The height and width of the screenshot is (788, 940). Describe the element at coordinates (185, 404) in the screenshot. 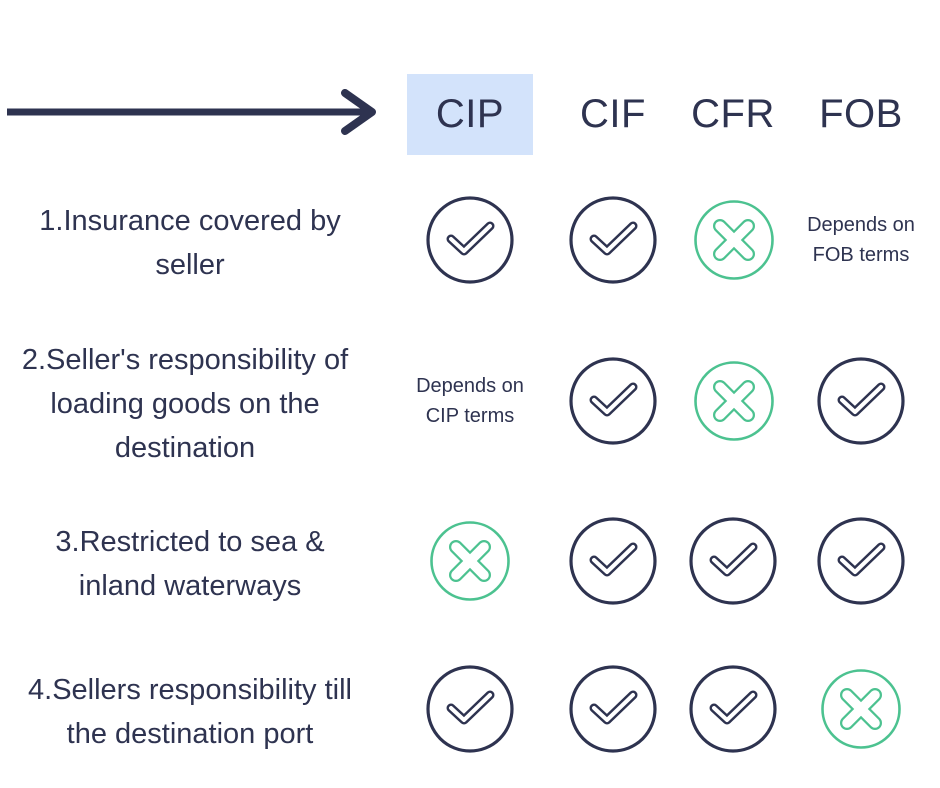

I see `row-label-line: loading goods on the` at that location.